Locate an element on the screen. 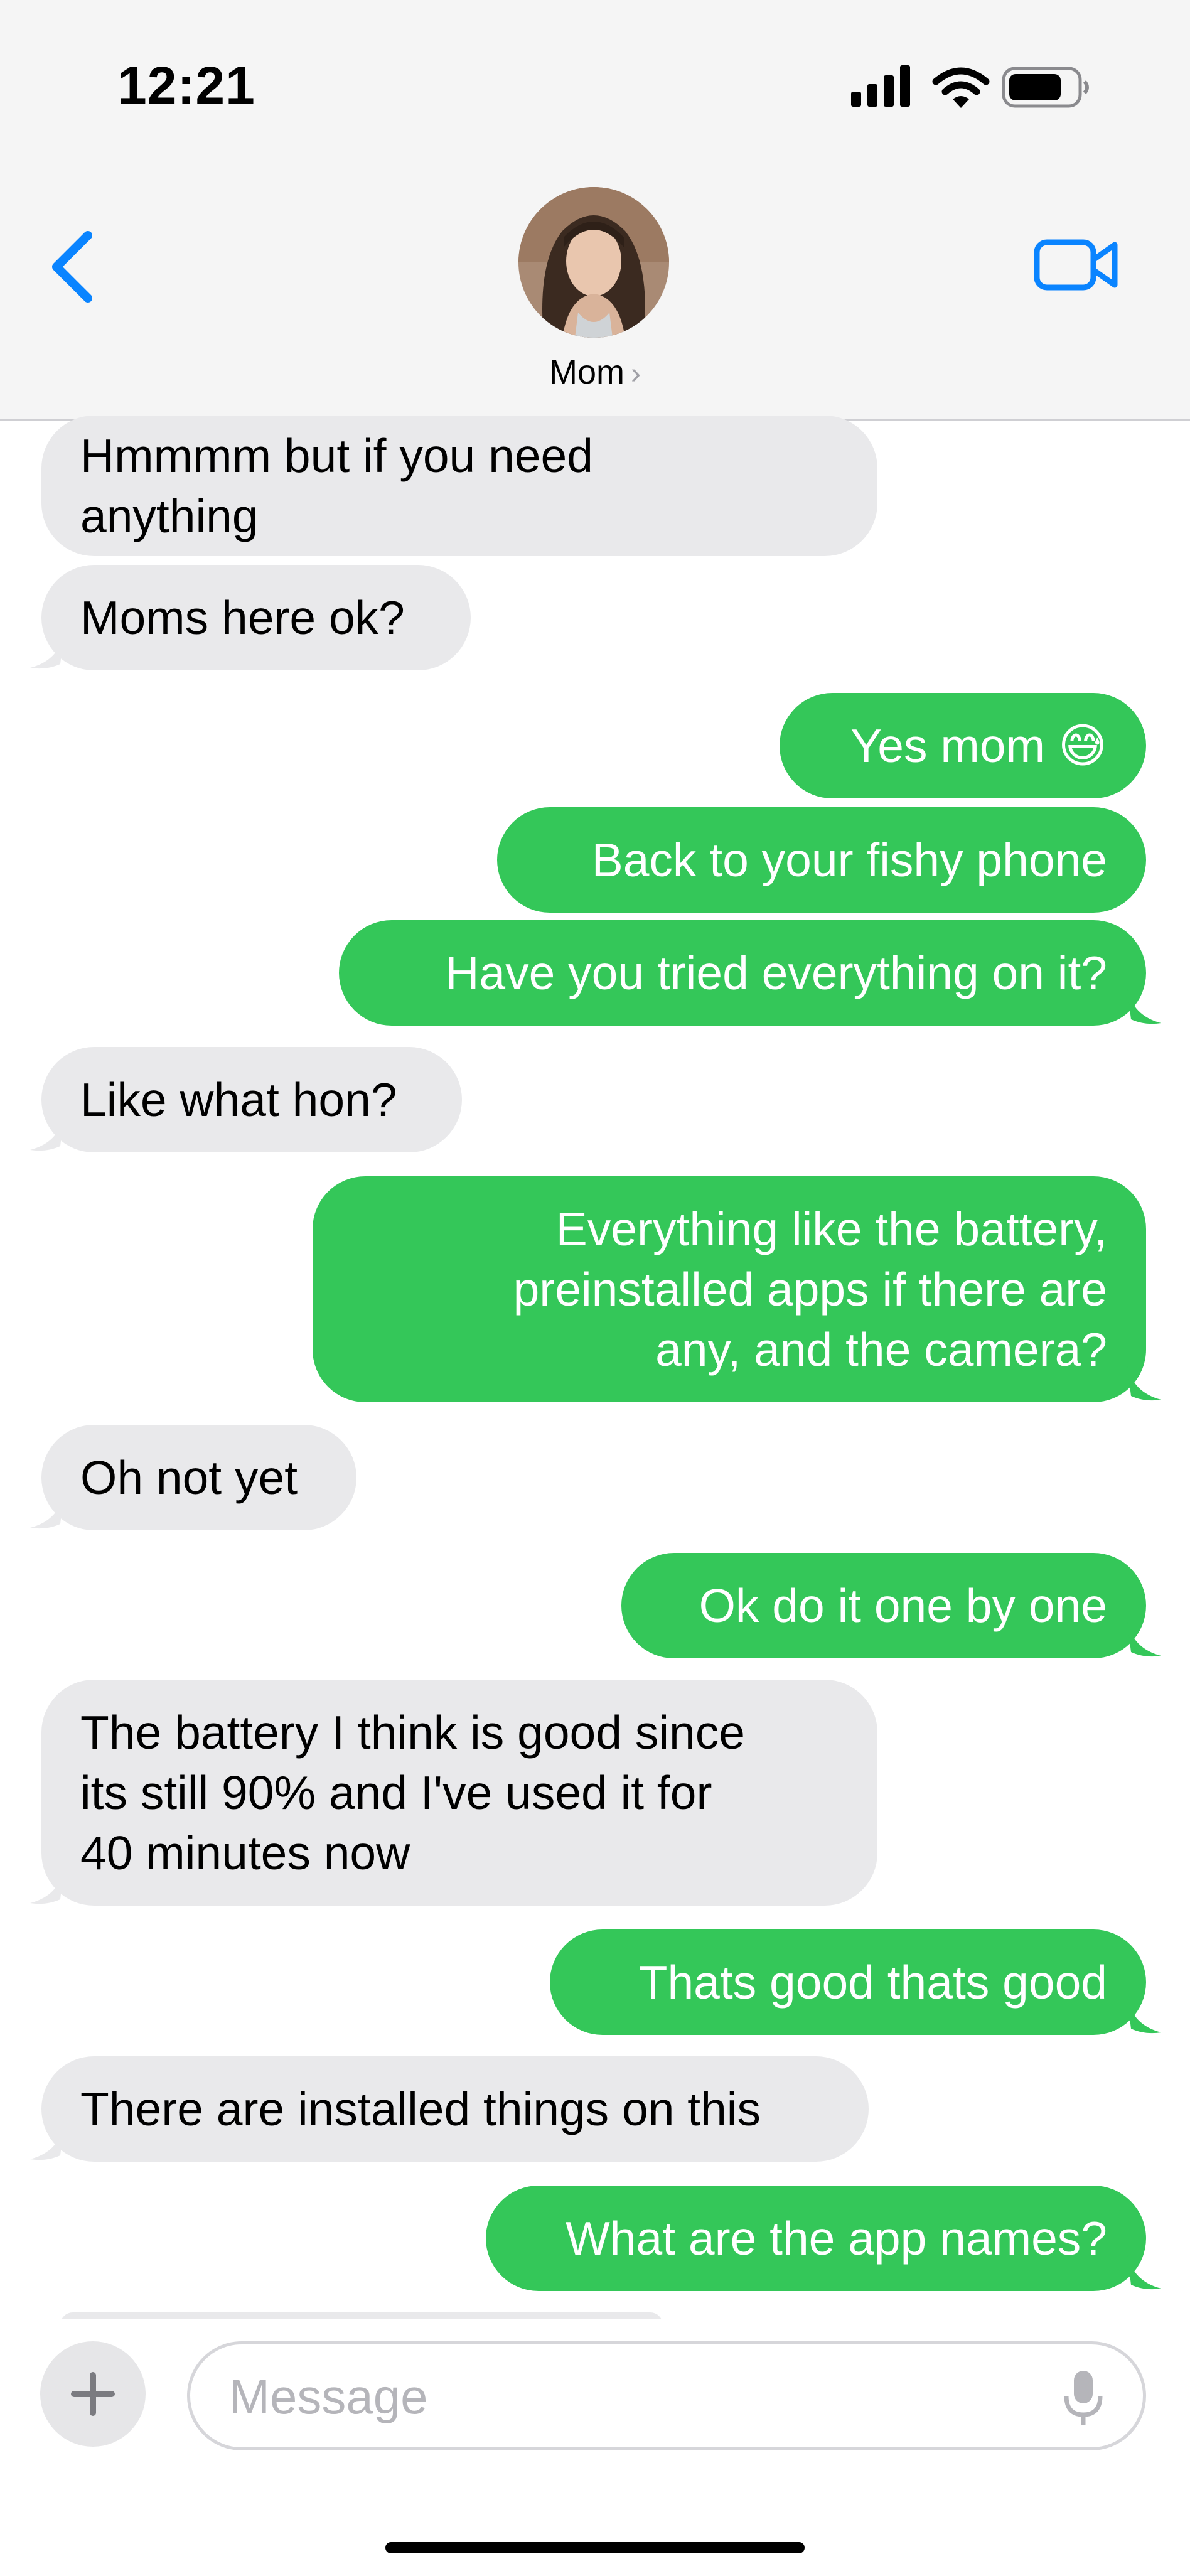  message-text: preinstalled apps if there are is located at coordinates (810, 1289).